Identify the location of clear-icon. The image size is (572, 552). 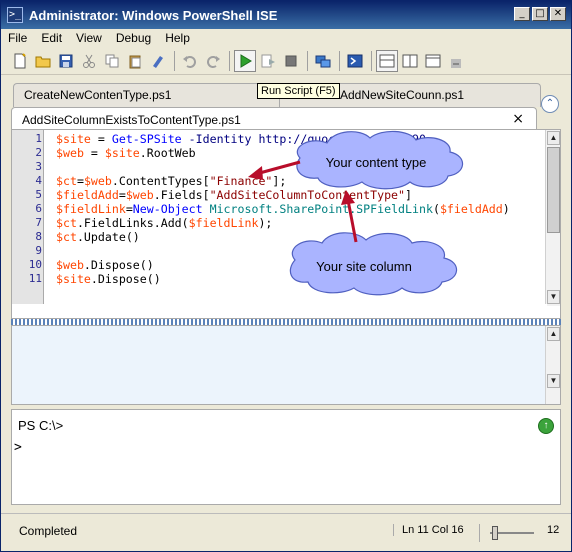
(158, 61).